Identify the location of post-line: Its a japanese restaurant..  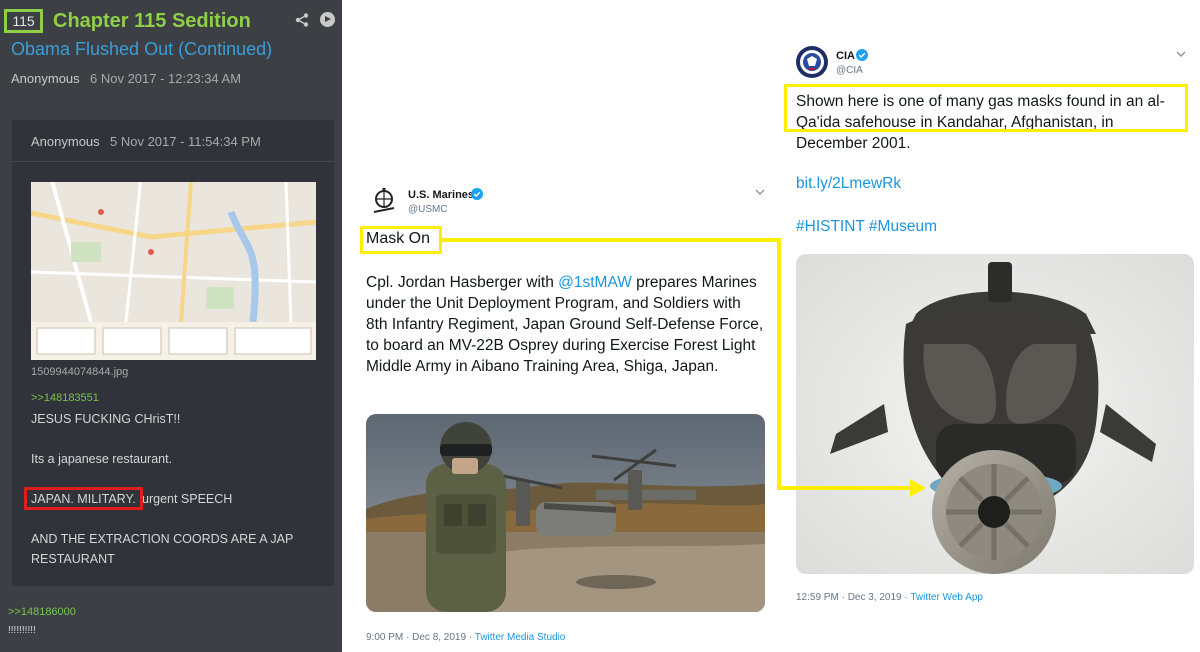
(102, 459).